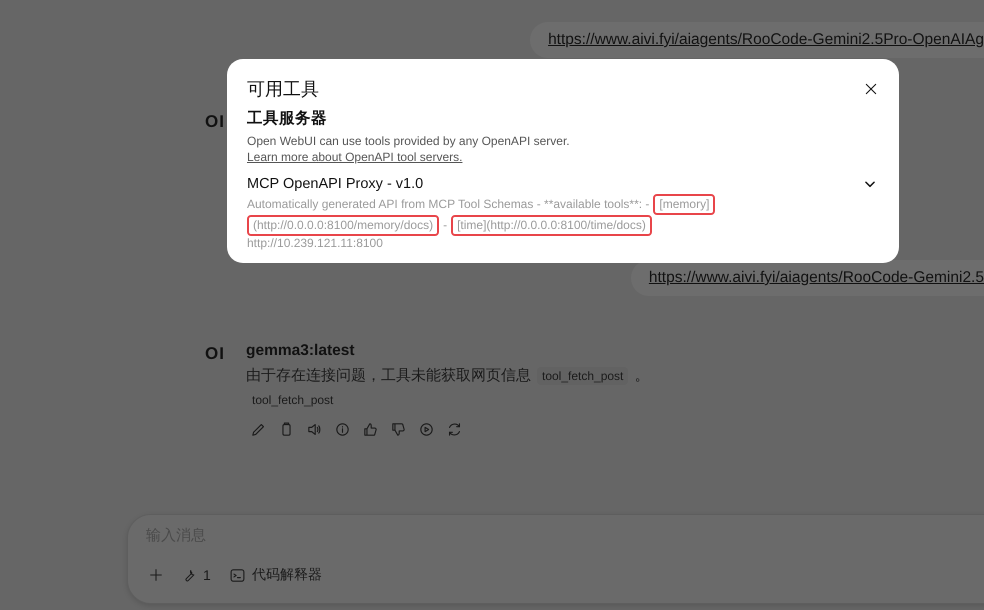  Describe the element at coordinates (354, 157) in the screenshot. I see `learn-more-link: Learn more about OpenAPI tool servers.` at that location.